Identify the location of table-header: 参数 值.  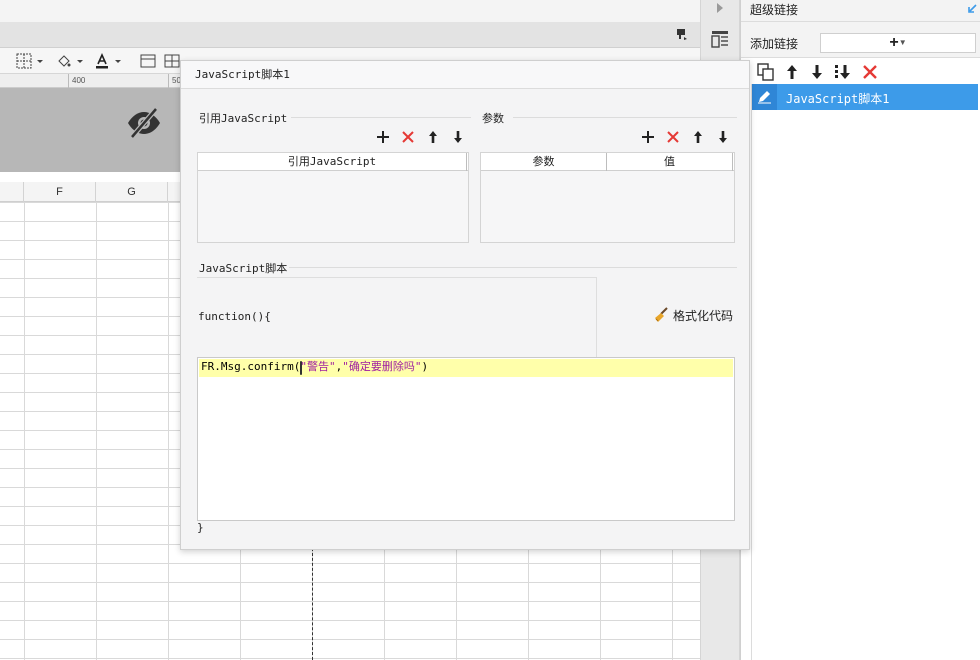
(607, 162).